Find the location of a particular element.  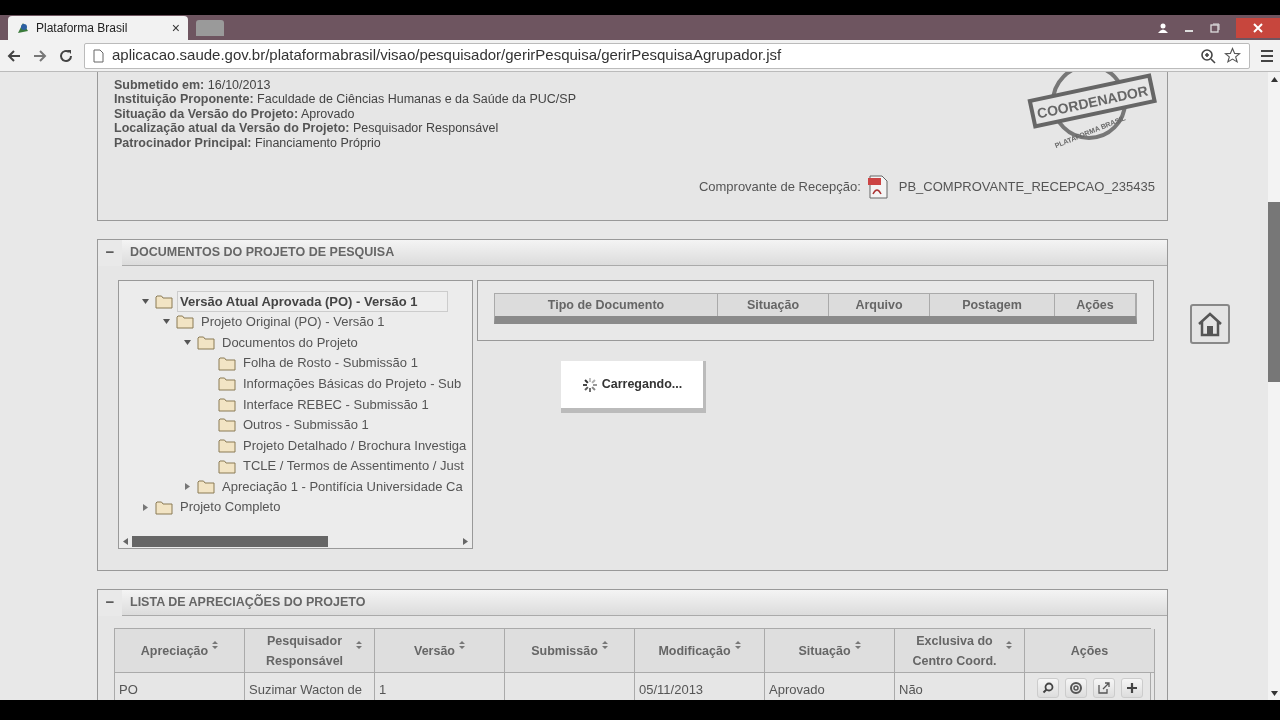

column-title: Situação is located at coordinates (824, 651).